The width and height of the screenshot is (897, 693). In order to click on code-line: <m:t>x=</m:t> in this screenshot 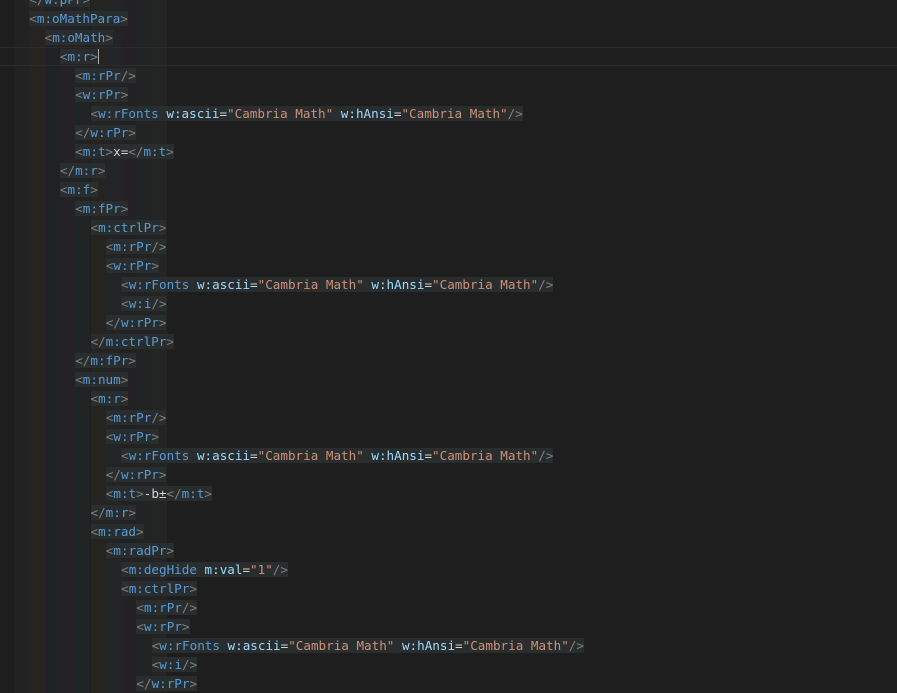, I will do `click(448, 151)`.